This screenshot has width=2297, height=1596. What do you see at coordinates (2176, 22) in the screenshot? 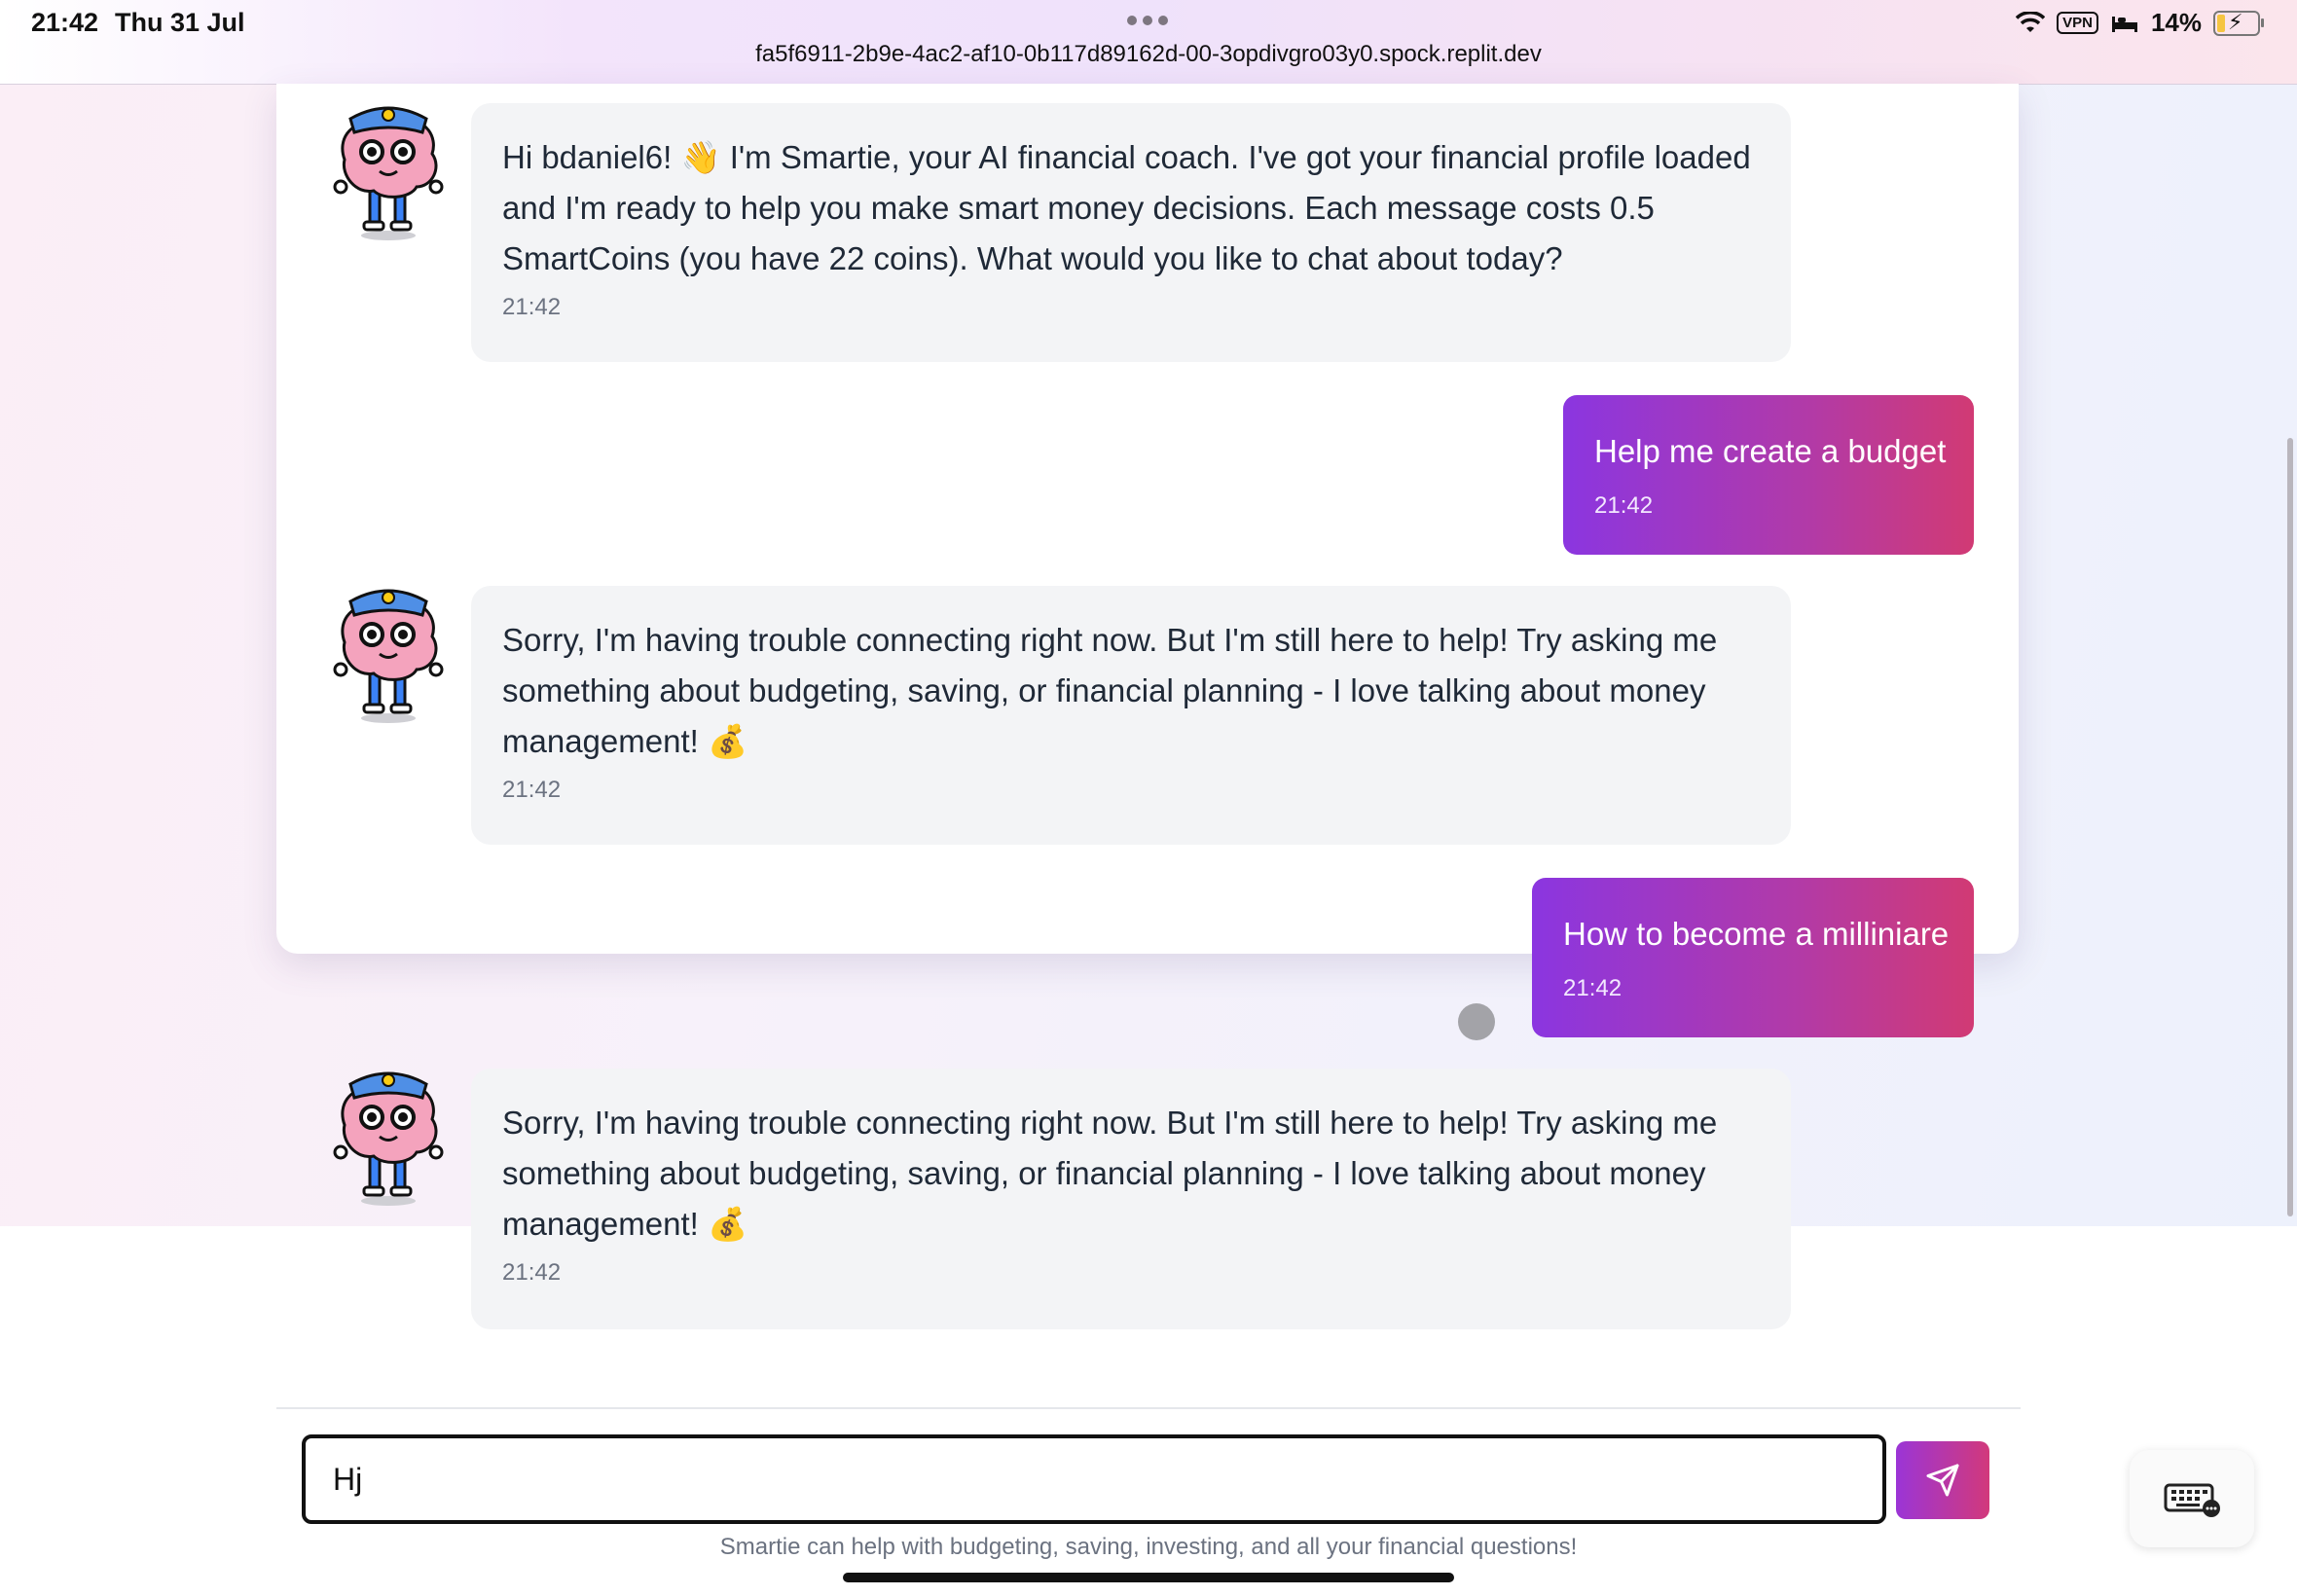
I see `battery-percent: 14%` at bounding box center [2176, 22].